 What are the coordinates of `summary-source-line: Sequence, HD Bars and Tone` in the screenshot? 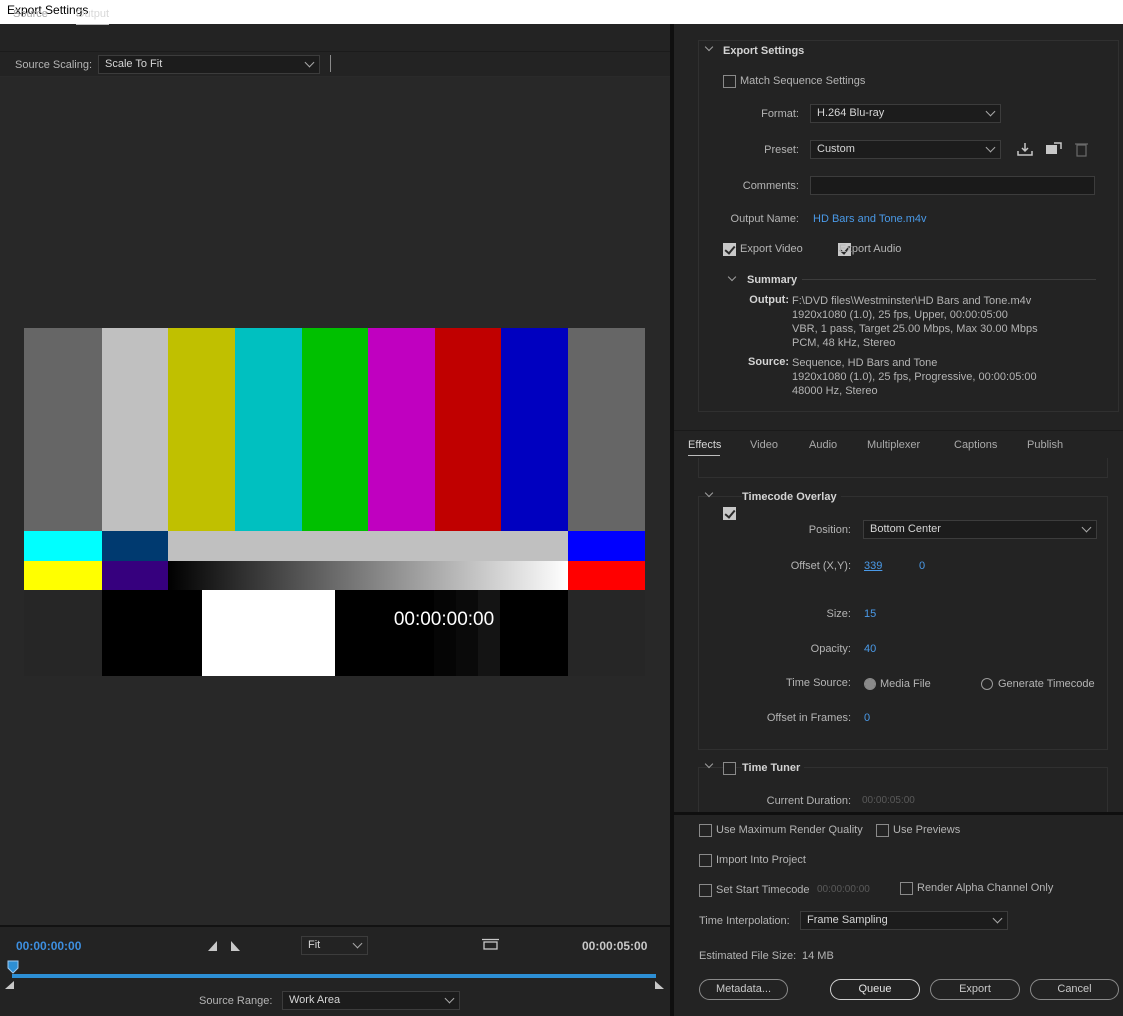 It's located at (865, 363).